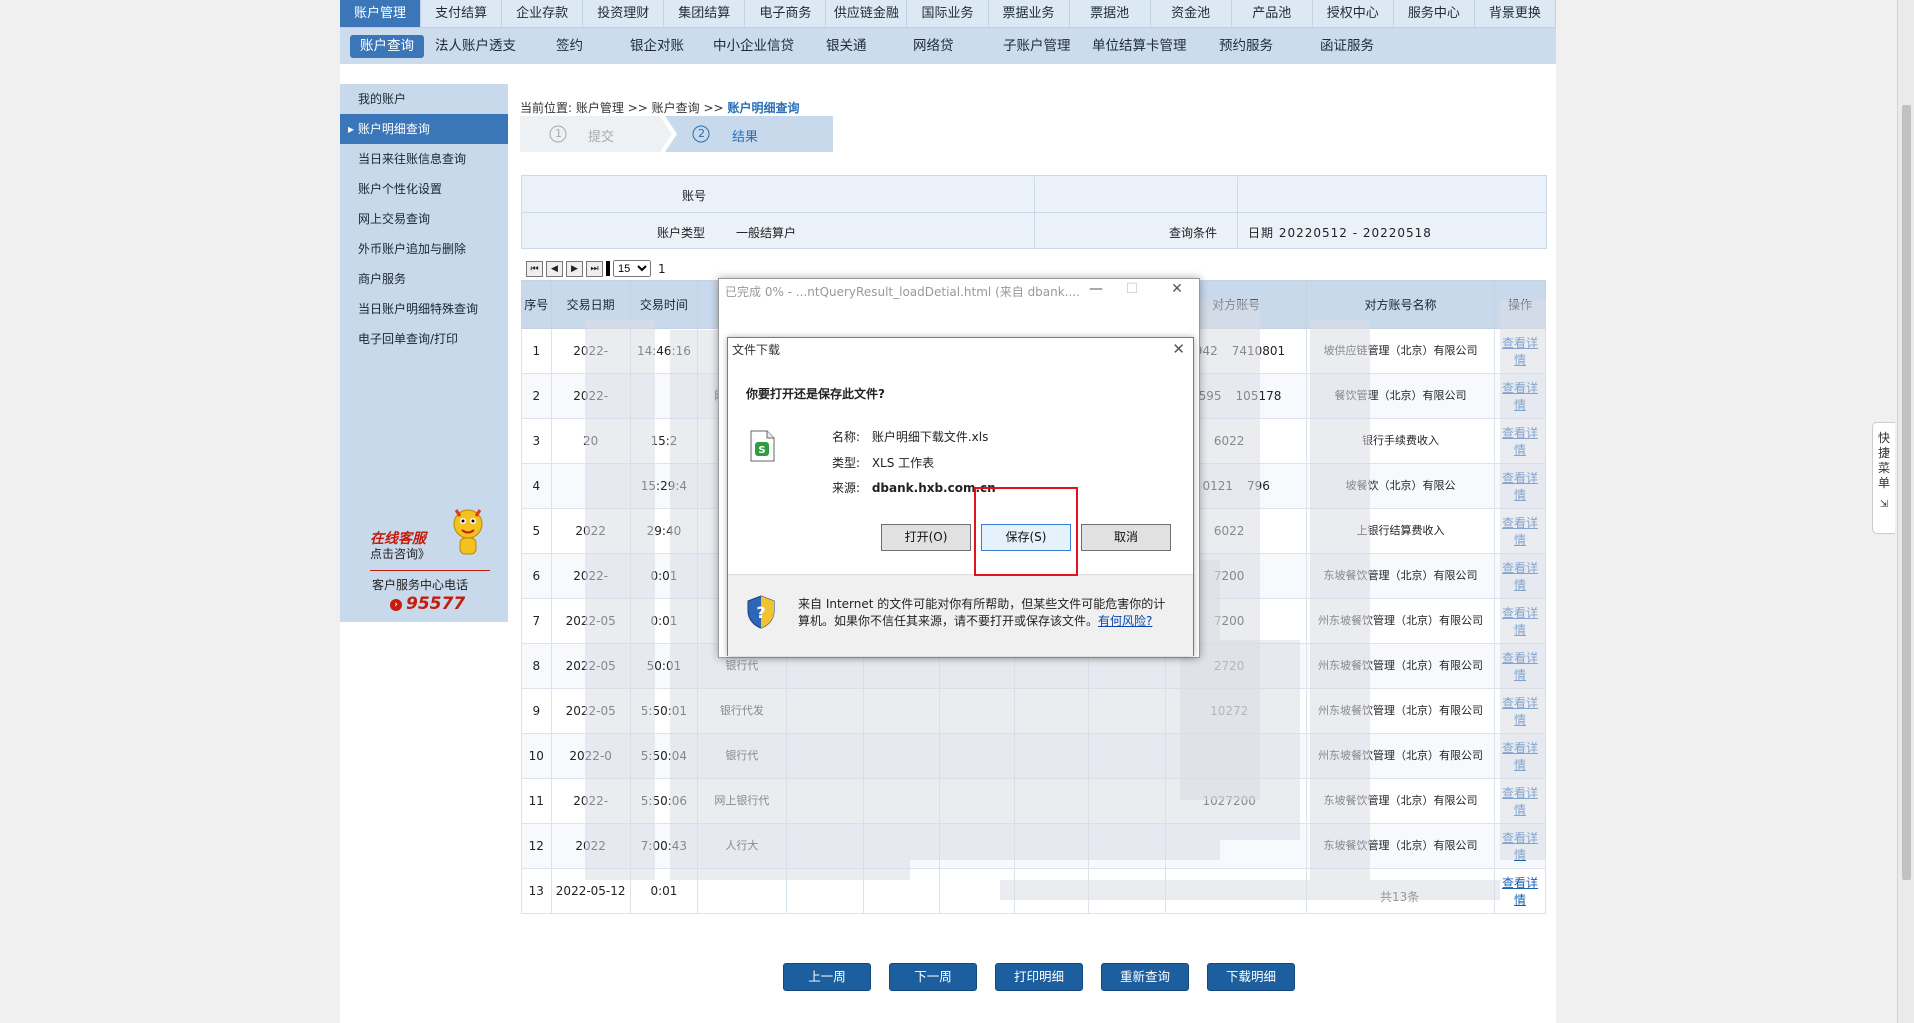  Describe the element at coordinates (400, 189) in the screenshot. I see `sidebar-item-label: 账户个性化设置` at that location.